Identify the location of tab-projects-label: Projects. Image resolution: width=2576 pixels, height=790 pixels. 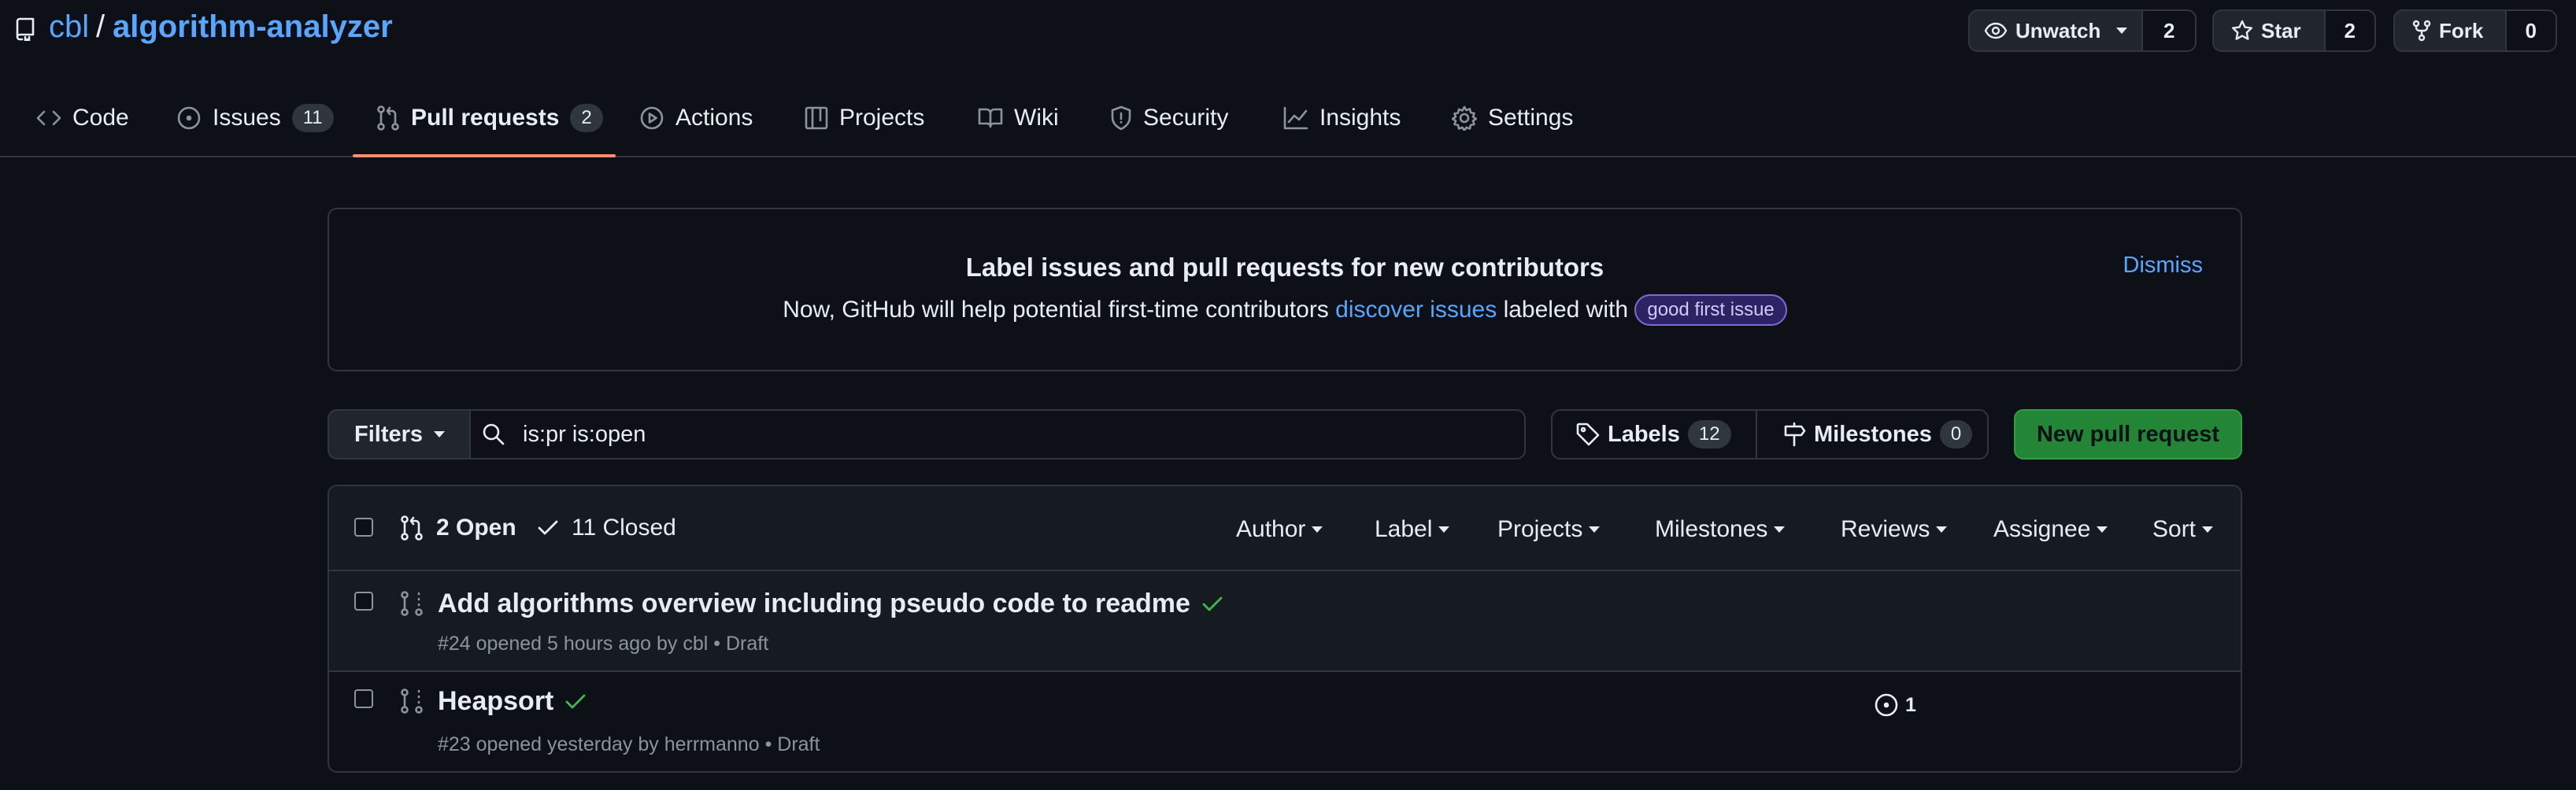
(882, 118).